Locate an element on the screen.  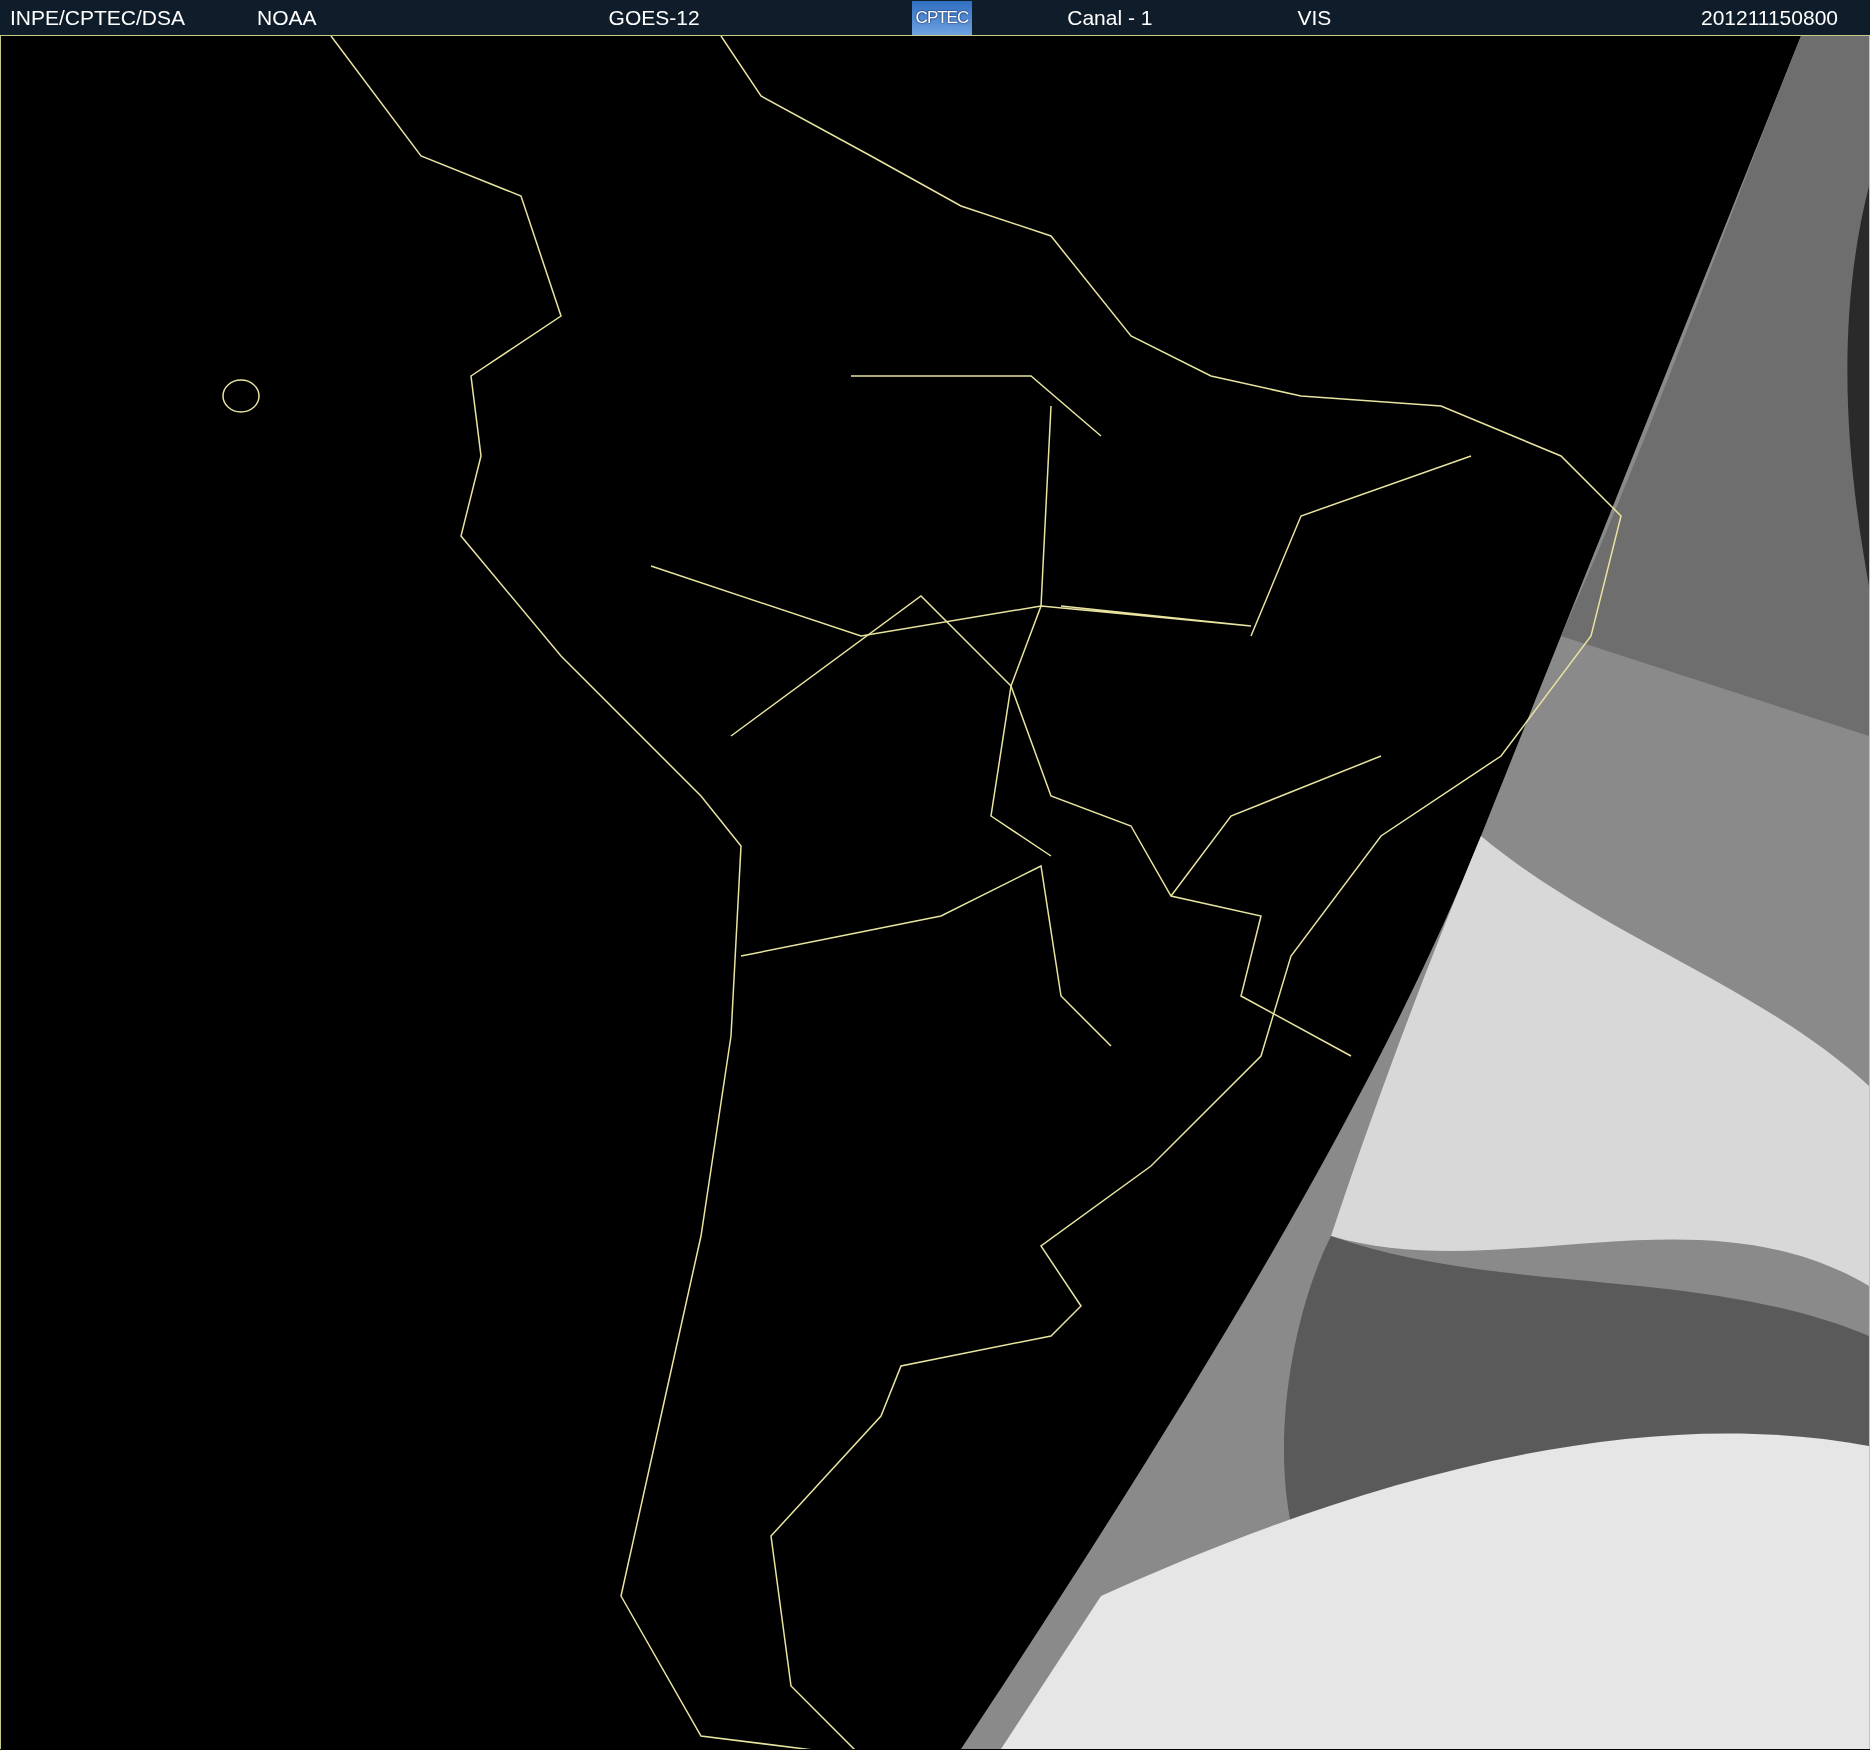
logo: CPTEC is located at coordinates (942, 17).